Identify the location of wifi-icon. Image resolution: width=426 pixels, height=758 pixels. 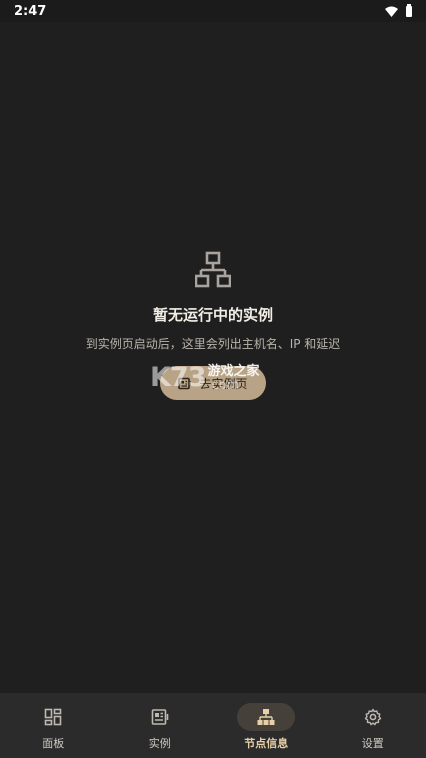
(391, 11).